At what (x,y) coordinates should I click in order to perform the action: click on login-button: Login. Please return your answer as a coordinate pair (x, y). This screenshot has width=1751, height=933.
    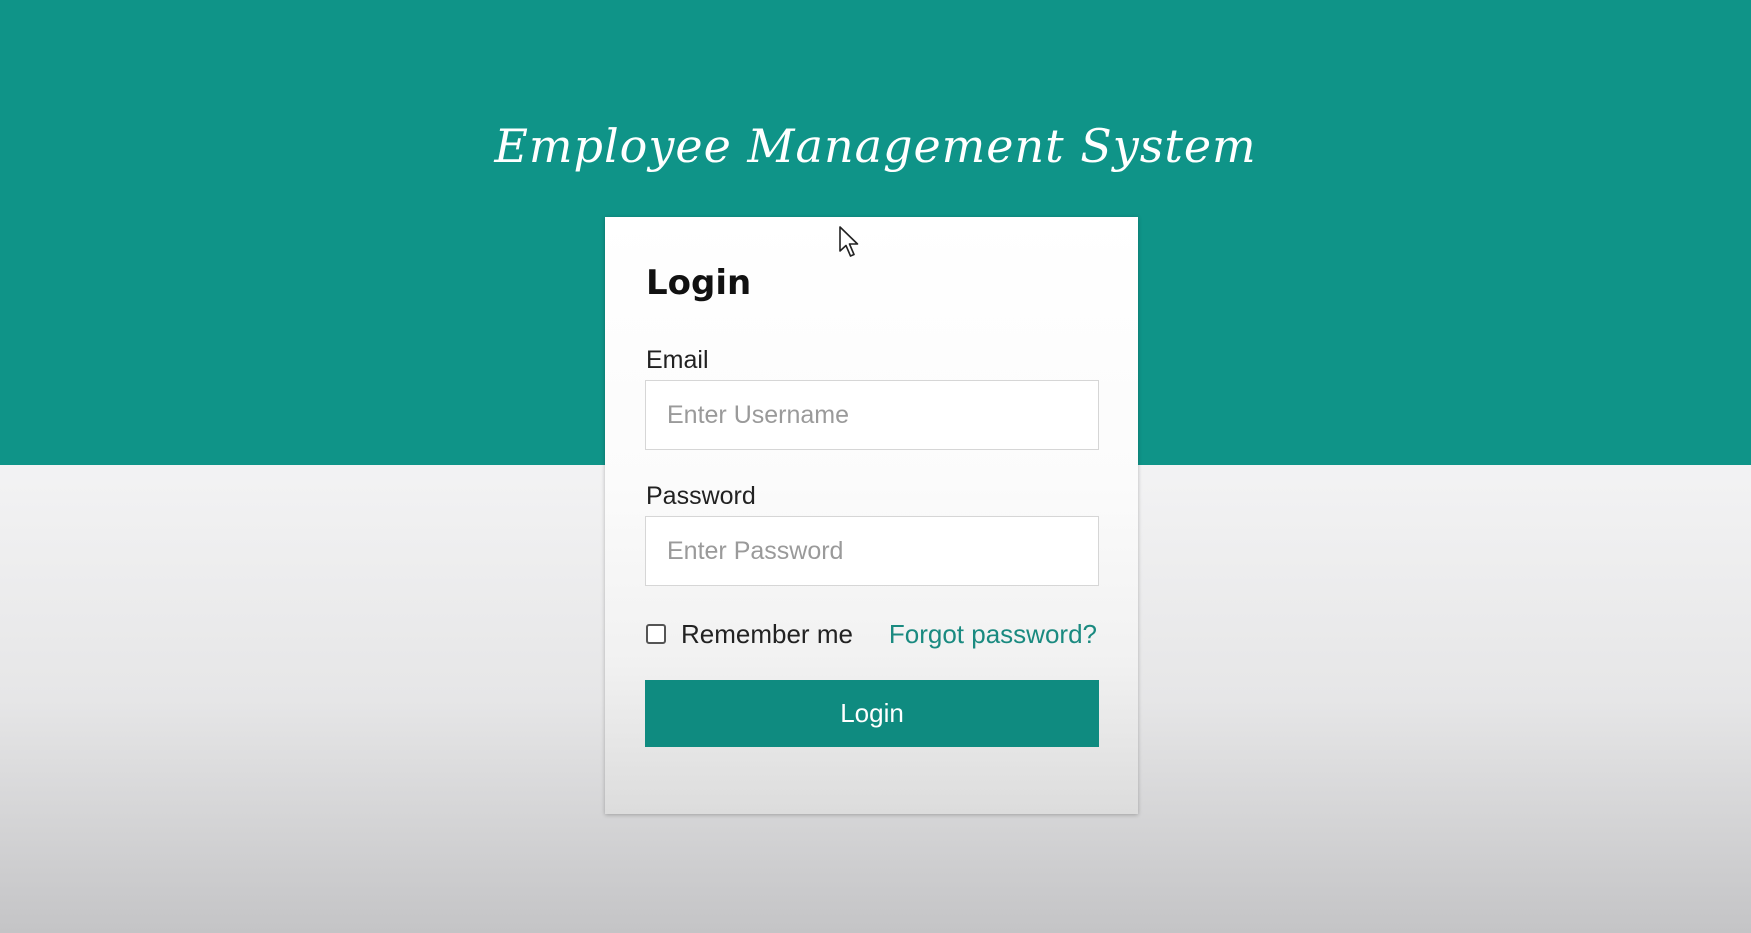
    Looking at the image, I should click on (872, 713).